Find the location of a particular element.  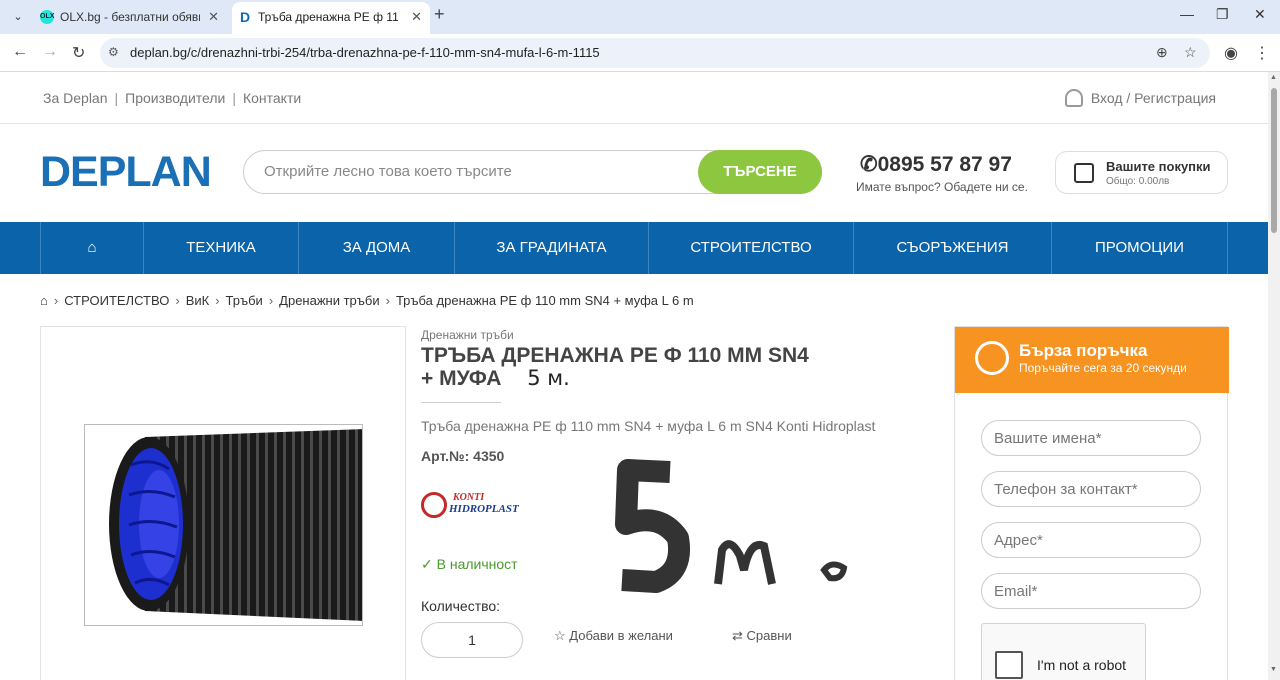

title-text: + МУФА is located at coordinates (461, 378).